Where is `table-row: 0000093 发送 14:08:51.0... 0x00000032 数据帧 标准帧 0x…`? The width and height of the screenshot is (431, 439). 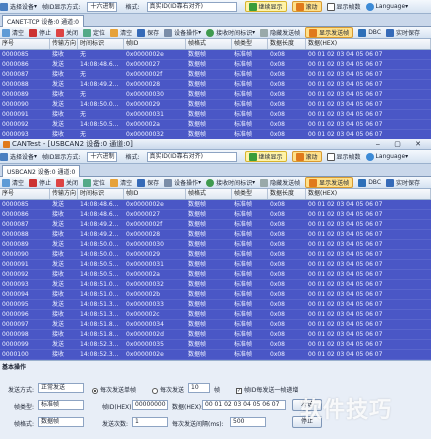
table-row: 0000093 发送 14:08:51.0... 0x00000032 数据帧 标准帧 0x… is located at coordinates (215, 285).